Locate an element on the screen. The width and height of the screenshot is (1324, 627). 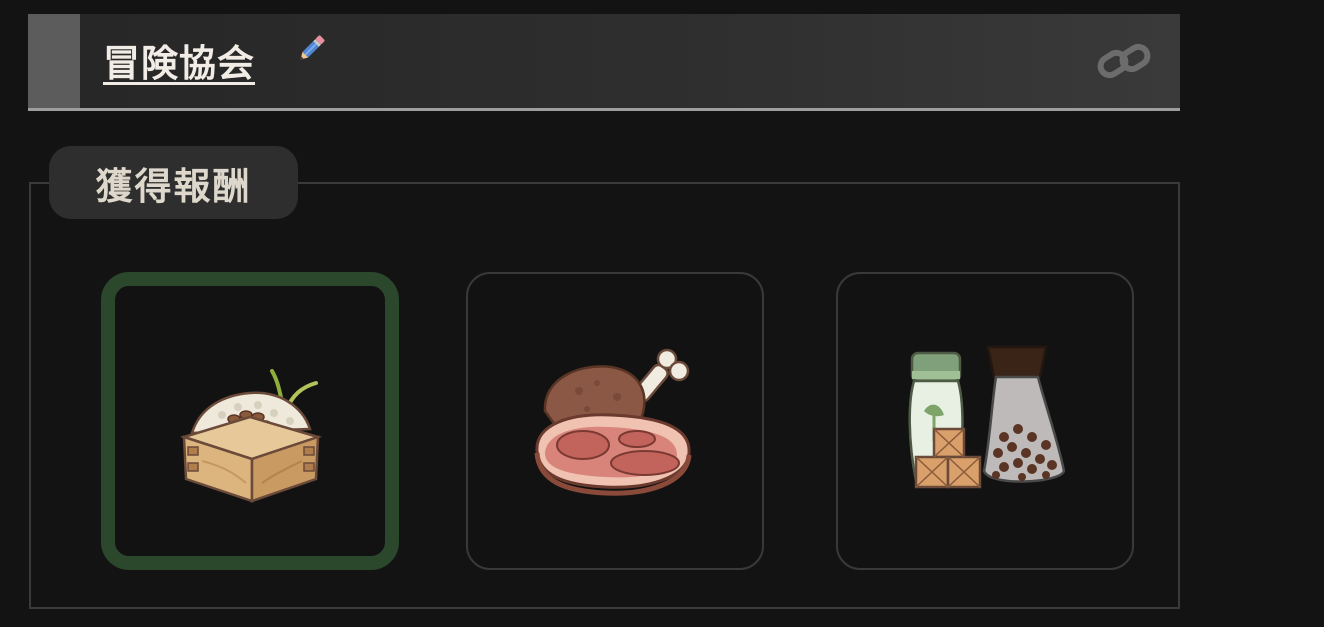
reward-slot-rice is located at coordinates (250, 421).